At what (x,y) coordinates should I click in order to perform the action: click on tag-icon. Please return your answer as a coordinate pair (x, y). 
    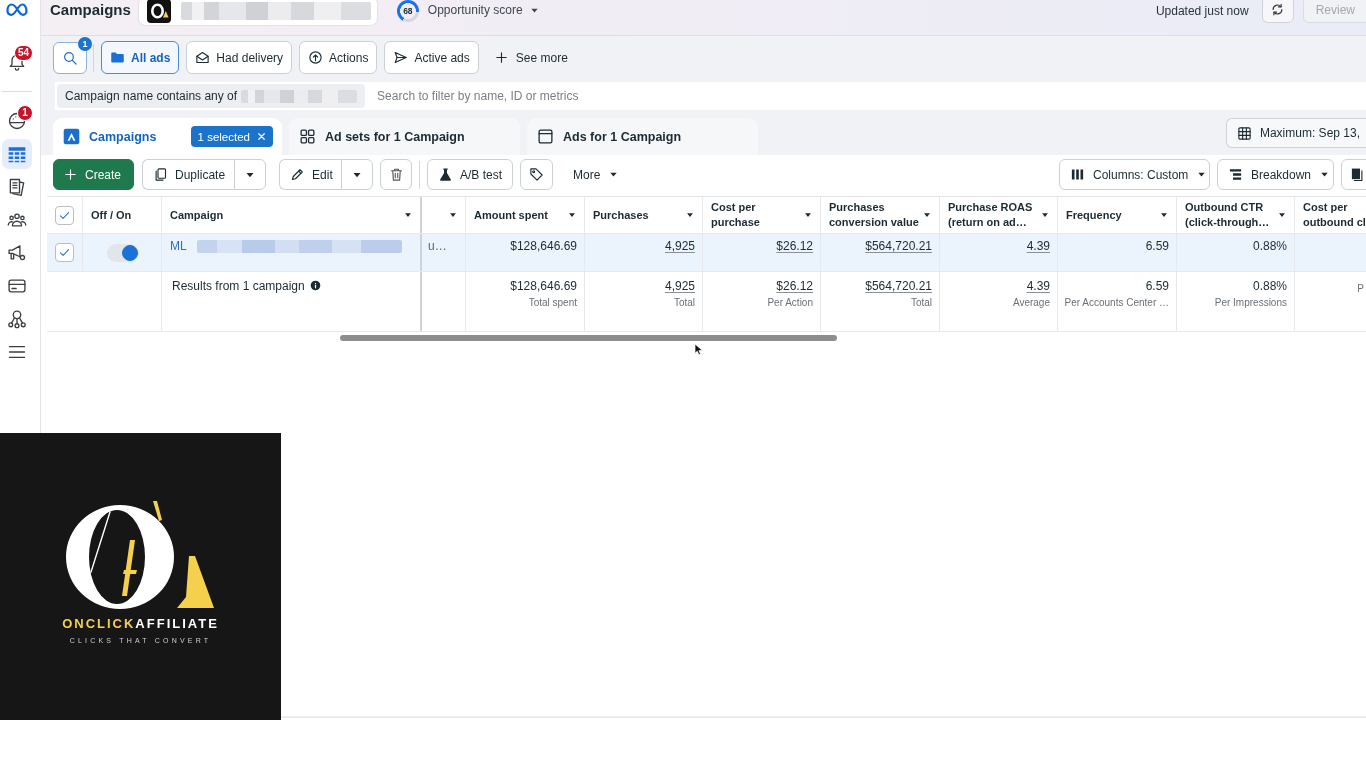
    Looking at the image, I should click on (537, 174).